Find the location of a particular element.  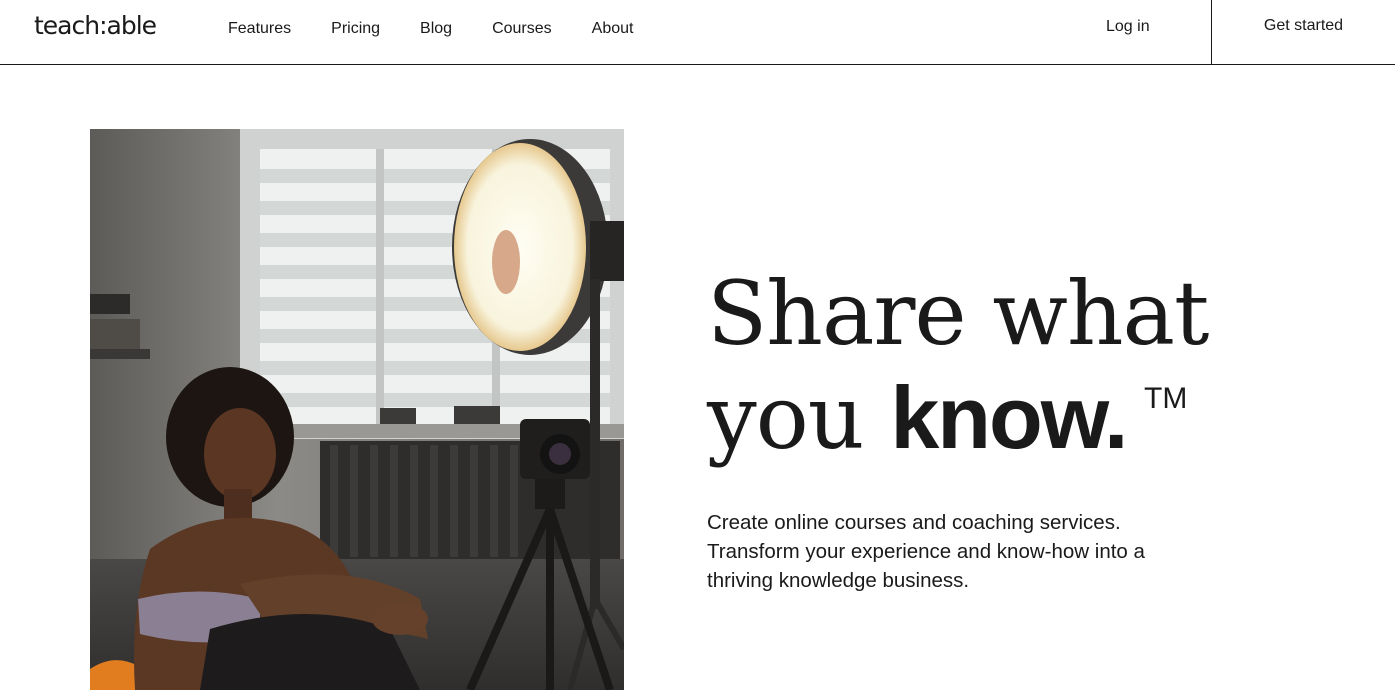

subcopy-line-3: thriving knowledge business. is located at coordinates (838, 580).